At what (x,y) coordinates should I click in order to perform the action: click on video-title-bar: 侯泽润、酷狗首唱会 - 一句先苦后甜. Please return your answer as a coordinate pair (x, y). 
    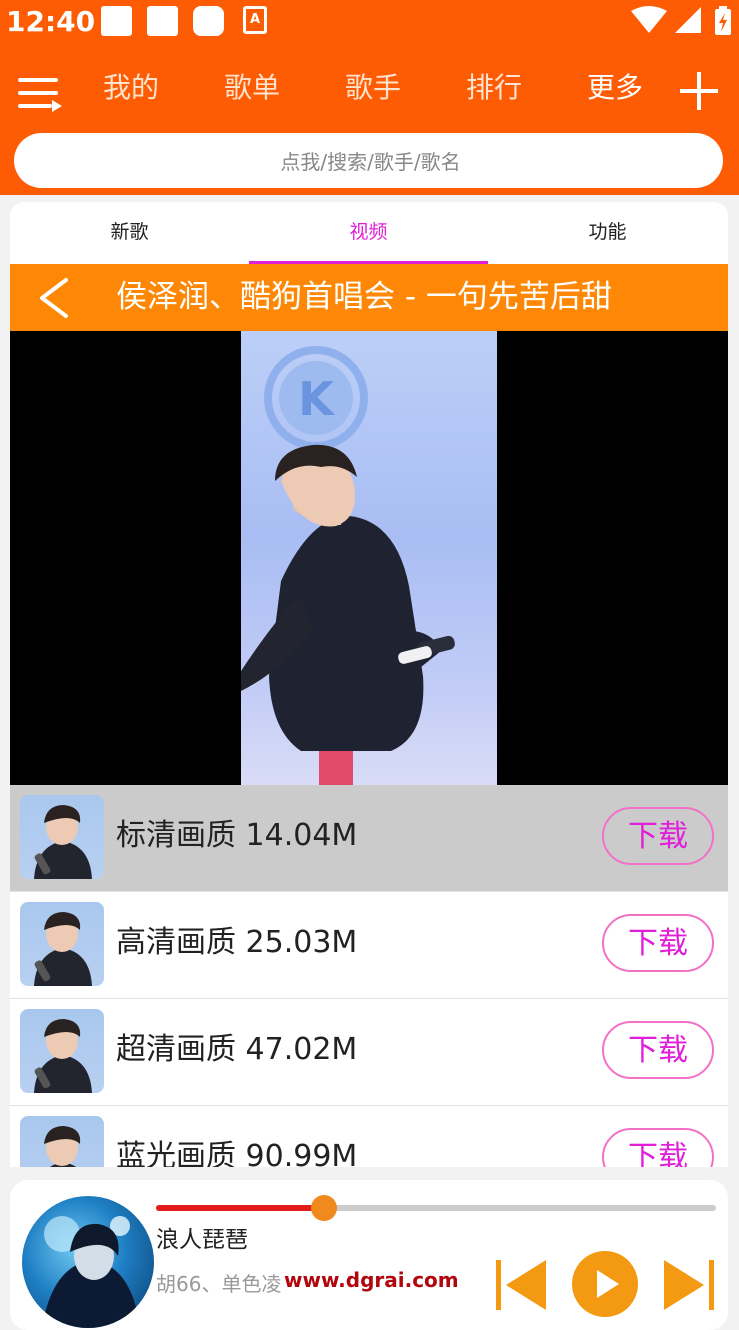
    Looking at the image, I should click on (369, 297).